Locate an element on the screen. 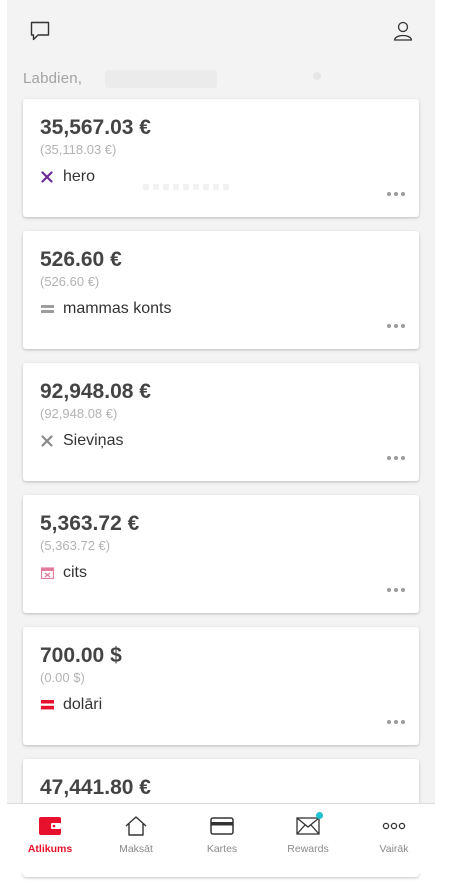 Image resolution: width=451 pixels, height=891 pixels. user-profile-icon is located at coordinates (403, 31).